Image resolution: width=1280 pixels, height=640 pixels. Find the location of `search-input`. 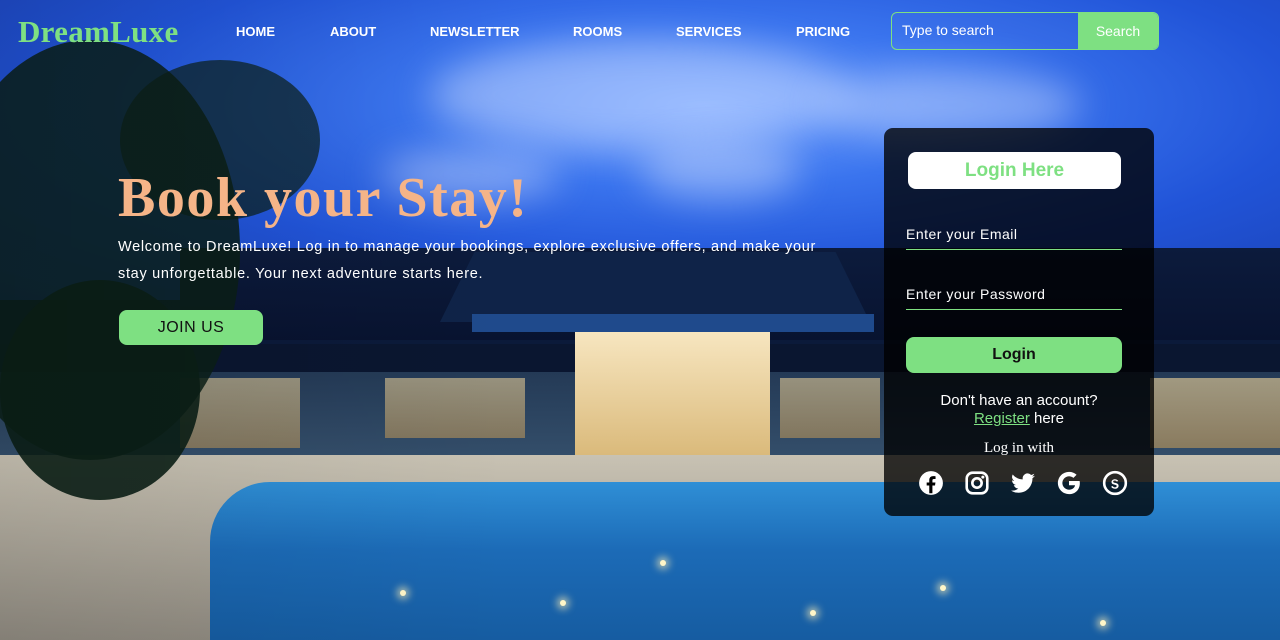

search-input is located at coordinates (985, 30).